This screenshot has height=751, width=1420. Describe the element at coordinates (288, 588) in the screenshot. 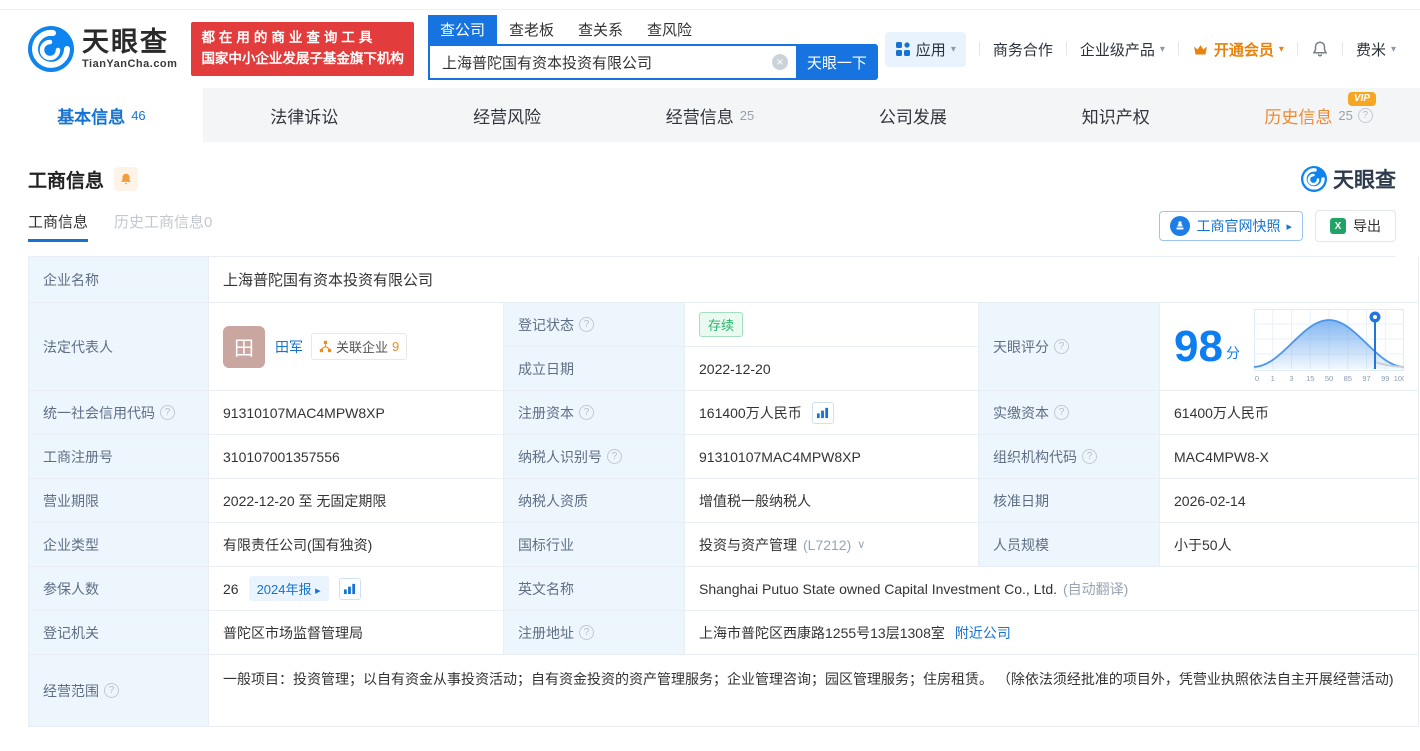

I see `annual-report-badge: 2024年报 ▸` at that location.